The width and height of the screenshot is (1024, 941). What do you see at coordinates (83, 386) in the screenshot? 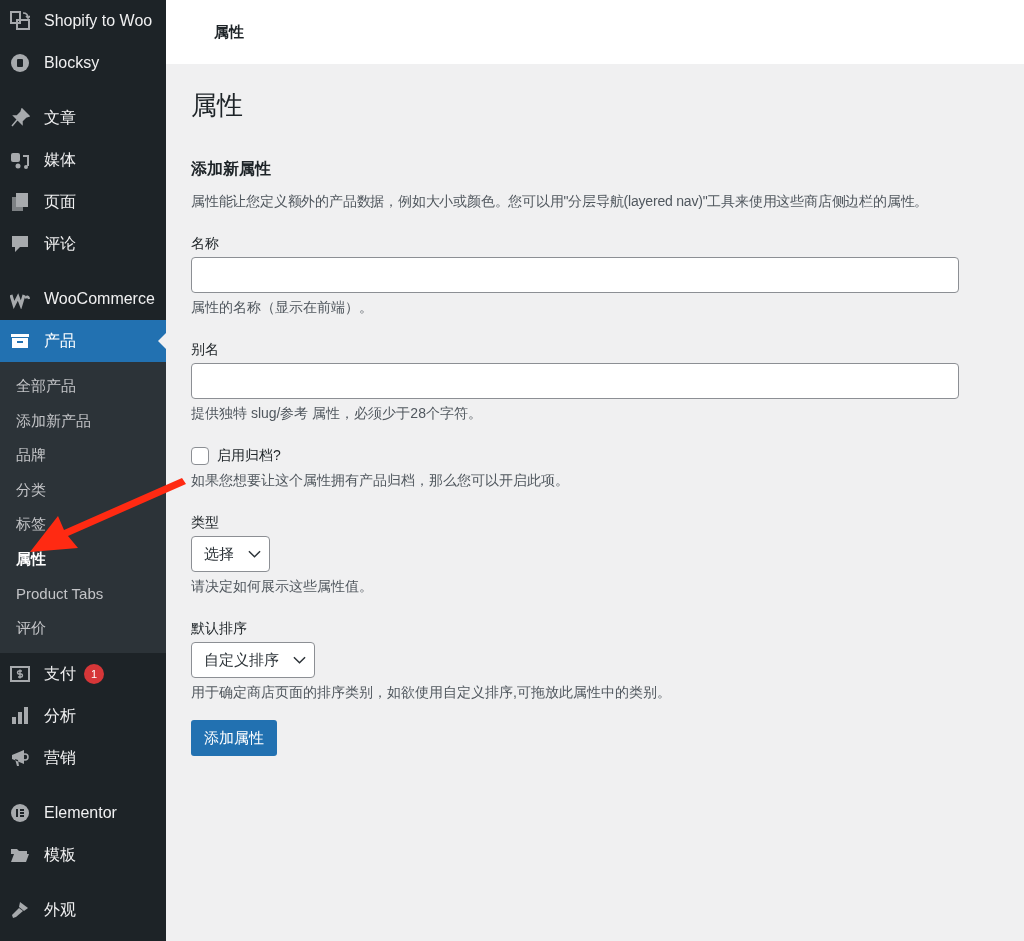
I see `submenu-item: 全部产品` at bounding box center [83, 386].